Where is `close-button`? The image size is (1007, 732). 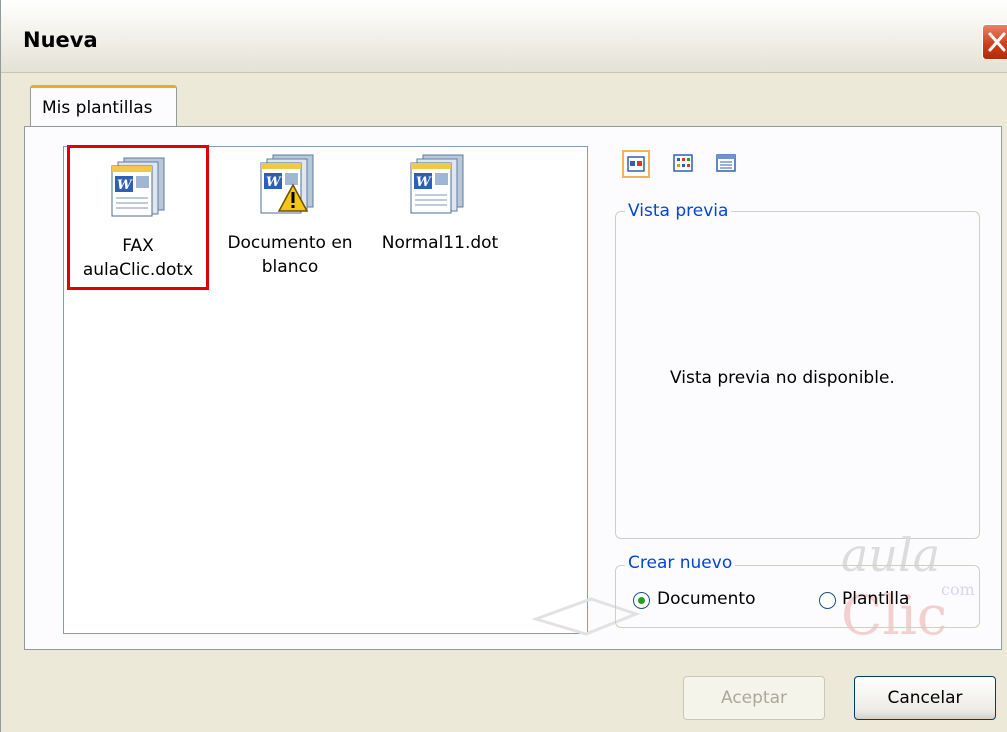 close-button is located at coordinates (994, 42).